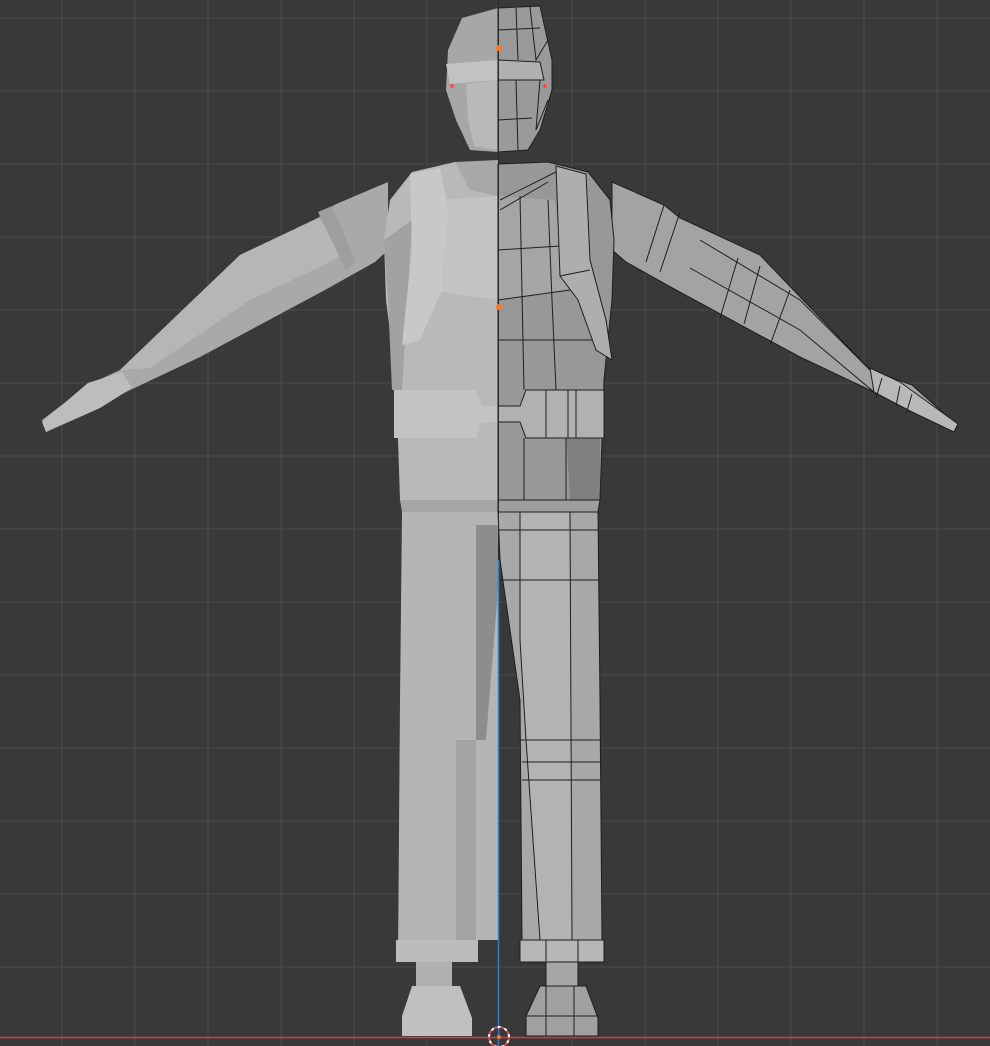 This screenshot has height=1046, width=990. What do you see at coordinates (449, 506) in the screenshot?
I see `left-waistband` at bounding box center [449, 506].